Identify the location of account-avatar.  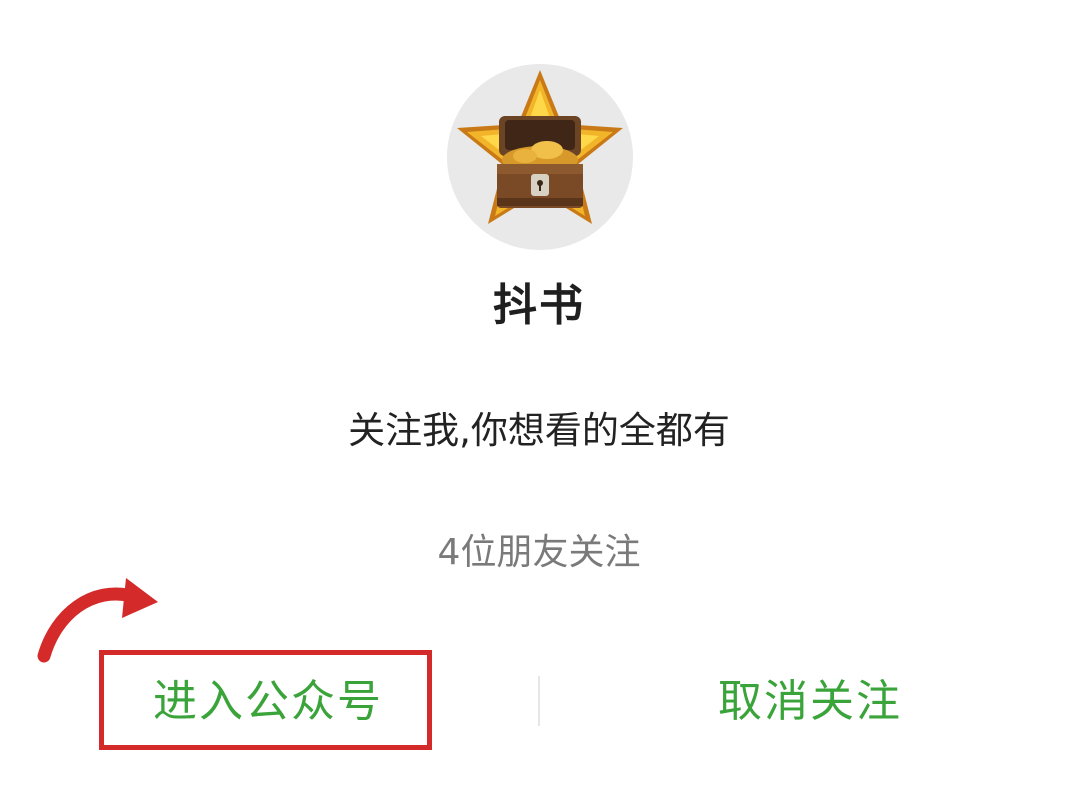
(540, 157).